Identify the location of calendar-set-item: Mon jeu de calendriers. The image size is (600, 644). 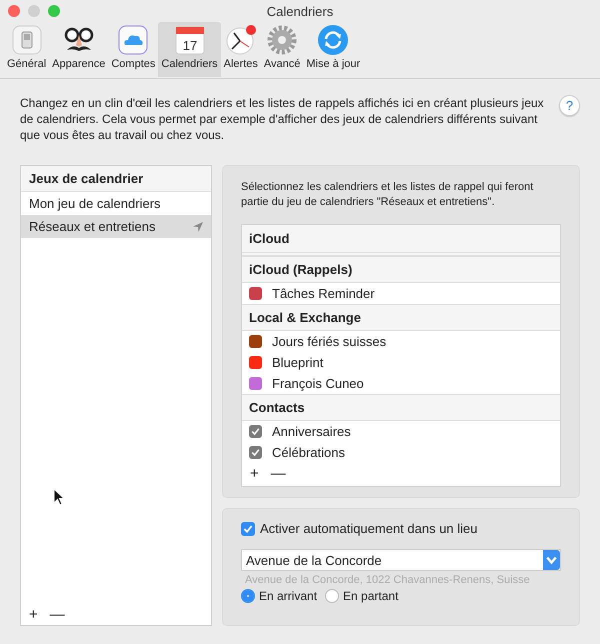
(116, 203).